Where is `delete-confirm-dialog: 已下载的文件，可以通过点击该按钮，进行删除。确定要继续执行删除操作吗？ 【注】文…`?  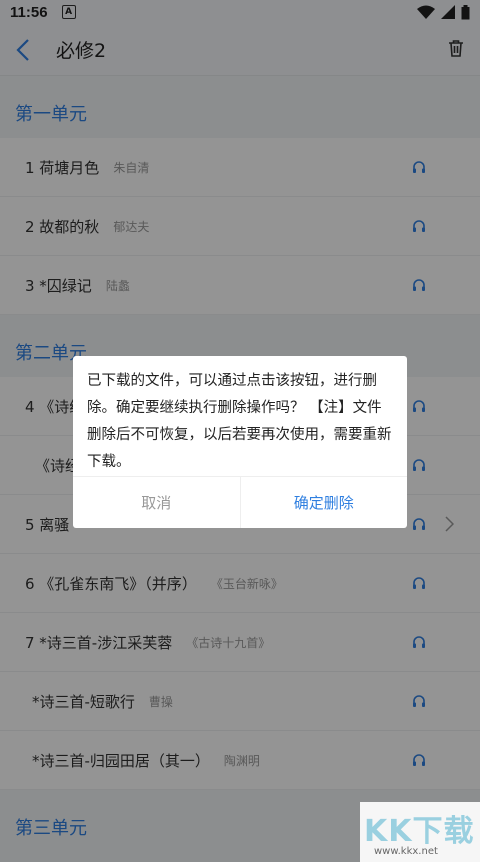 delete-confirm-dialog: 已下载的文件，可以通过点击该按钮，进行删除。确定要继续执行删除操作吗？ 【注】文… is located at coordinates (240, 442).